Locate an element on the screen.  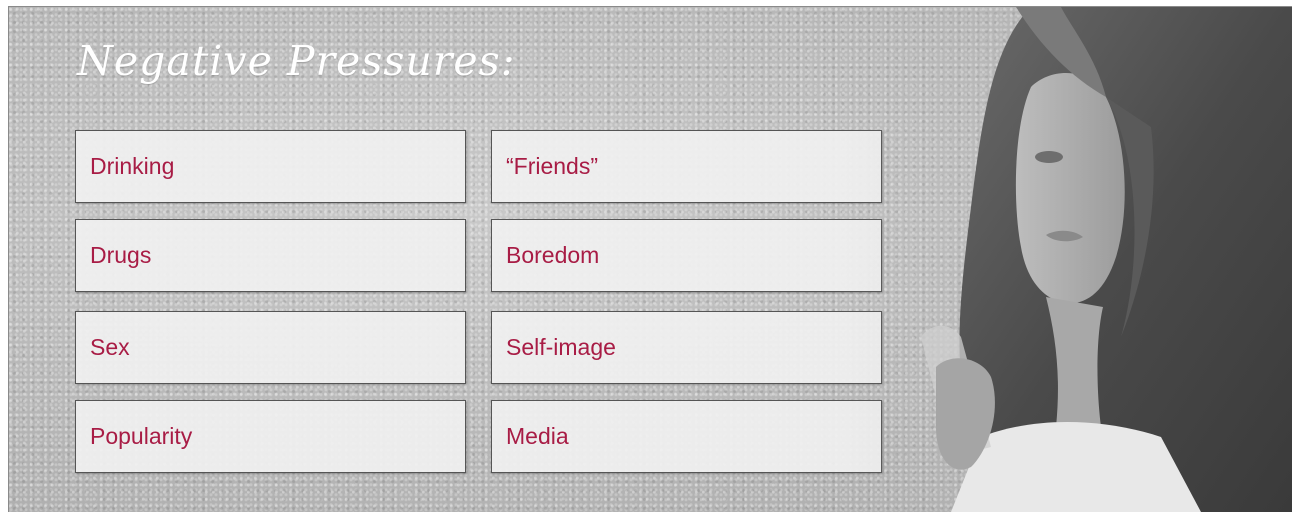
pressure-label: Sex is located at coordinates (110, 347).